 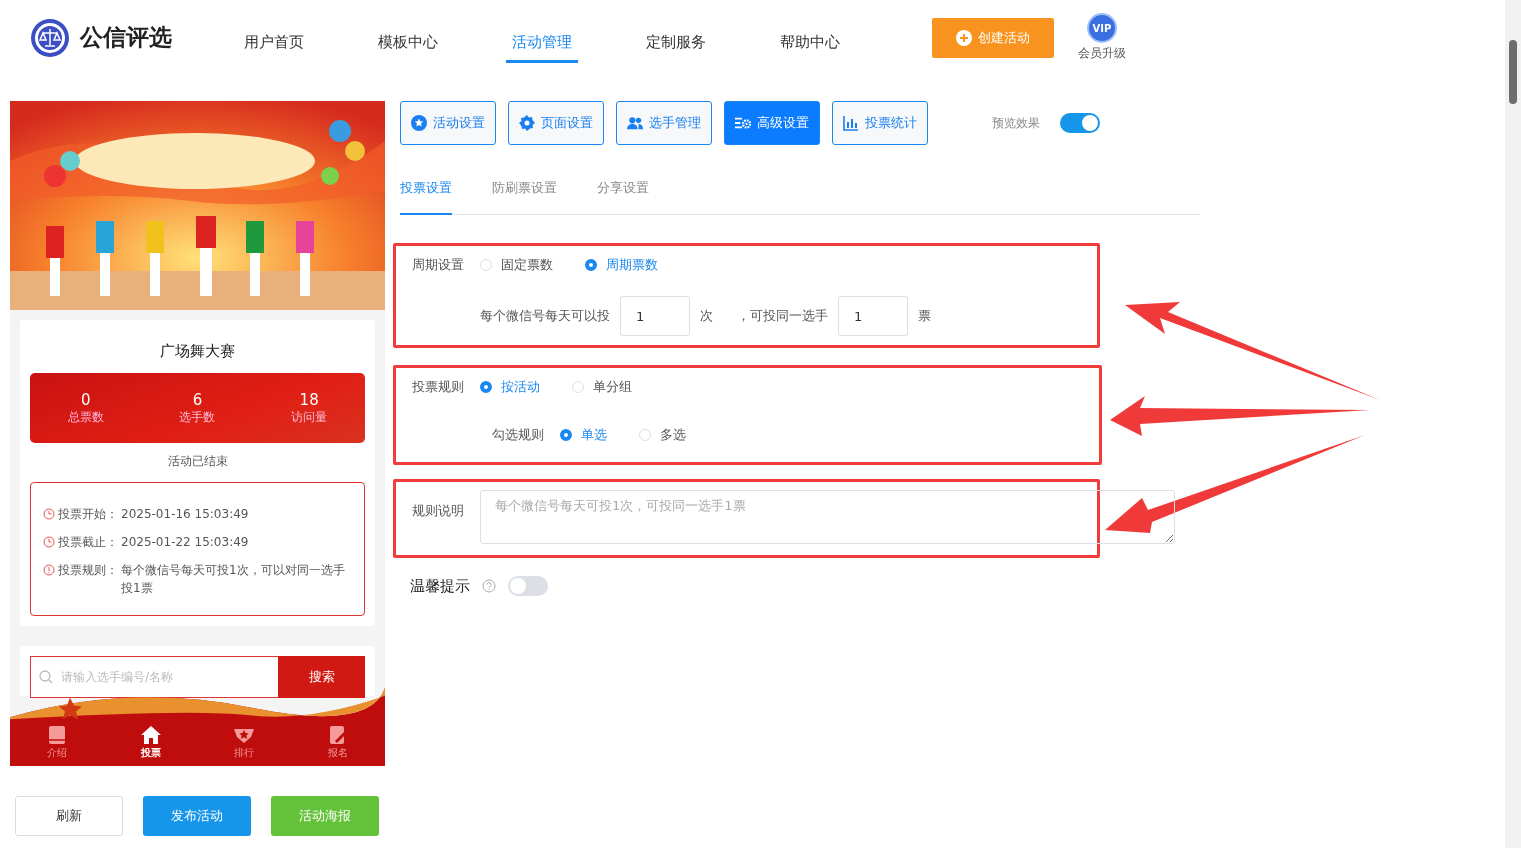 I want to click on search-field: 请输入选手编号/名称 搜索, so click(x=197, y=677).